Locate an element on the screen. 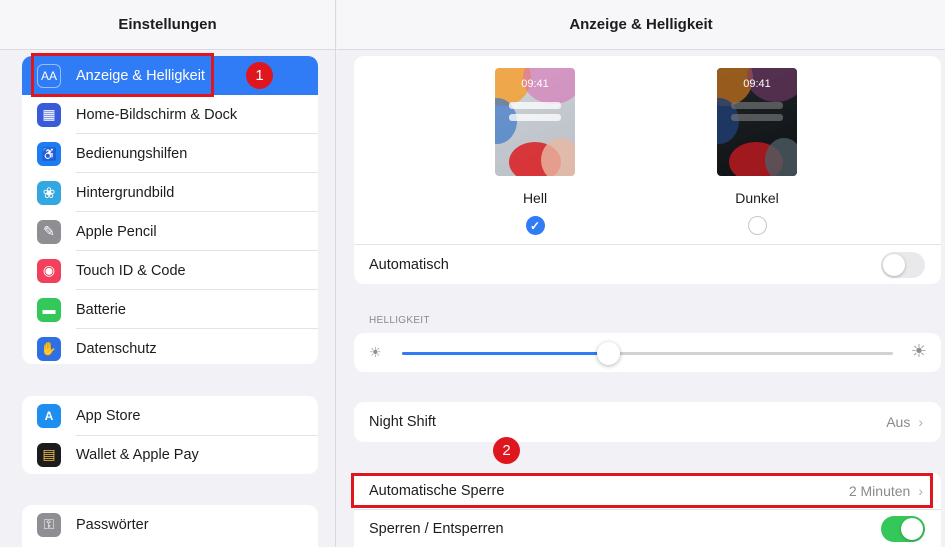 This screenshot has height=547, width=945. brightness-card: ☀ ☀ is located at coordinates (647, 352).